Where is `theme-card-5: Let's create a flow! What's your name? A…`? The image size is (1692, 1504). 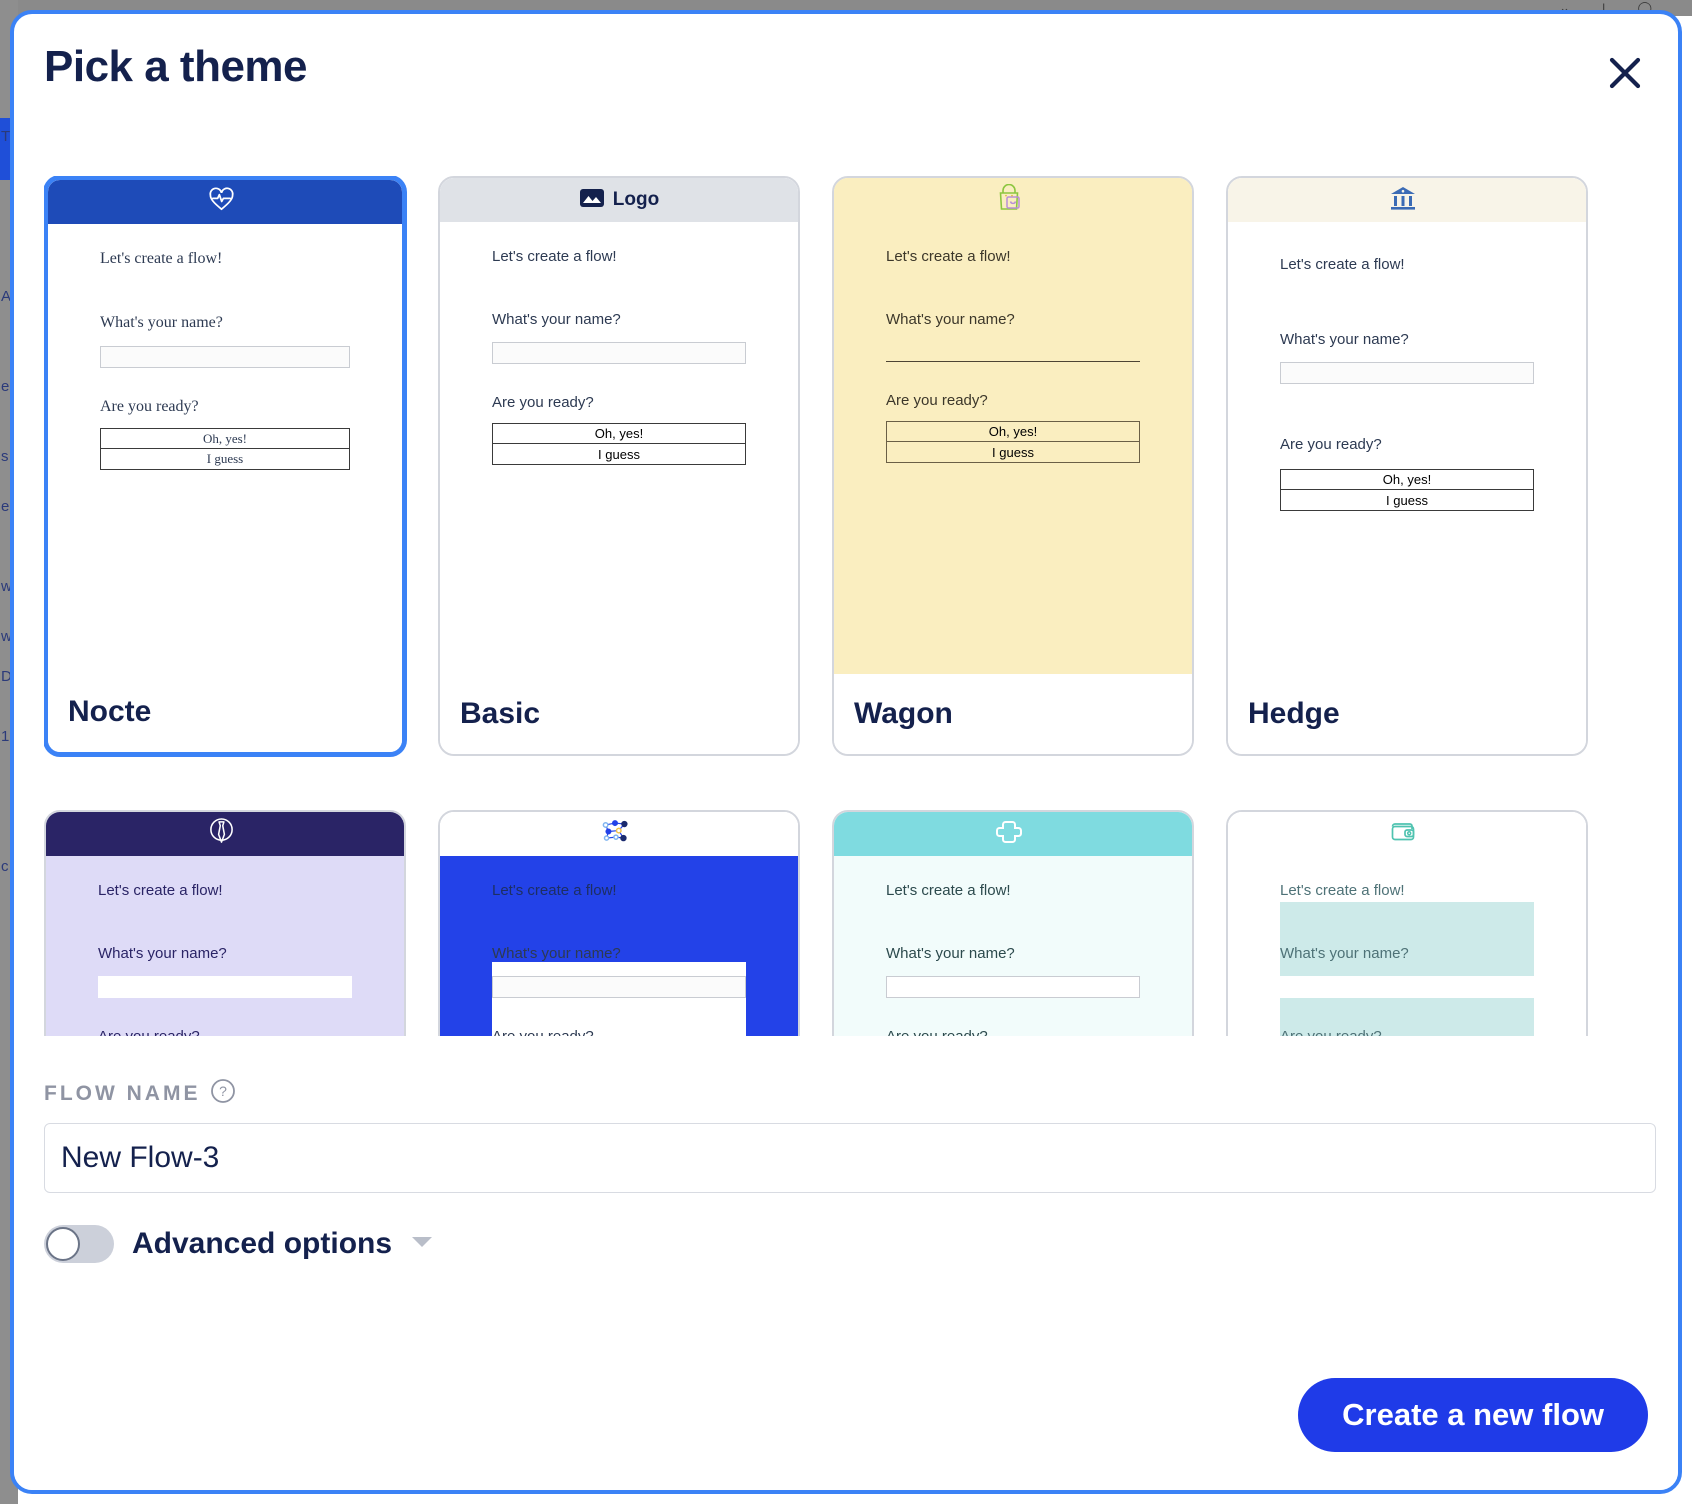 theme-card-5: Let's create a flow! What's your name? A… is located at coordinates (225, 923).